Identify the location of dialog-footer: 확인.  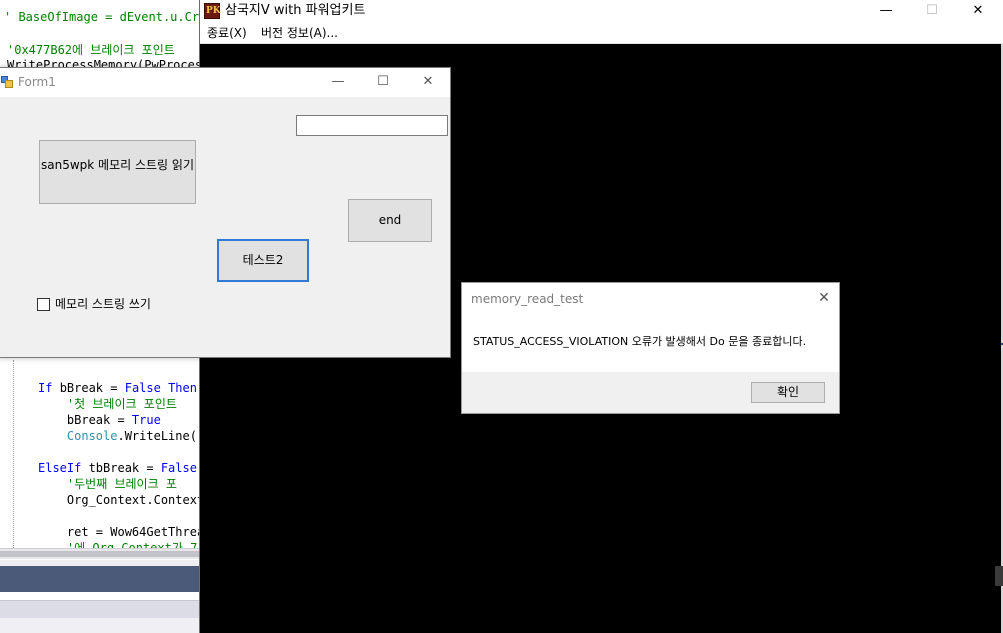
(650, 392).